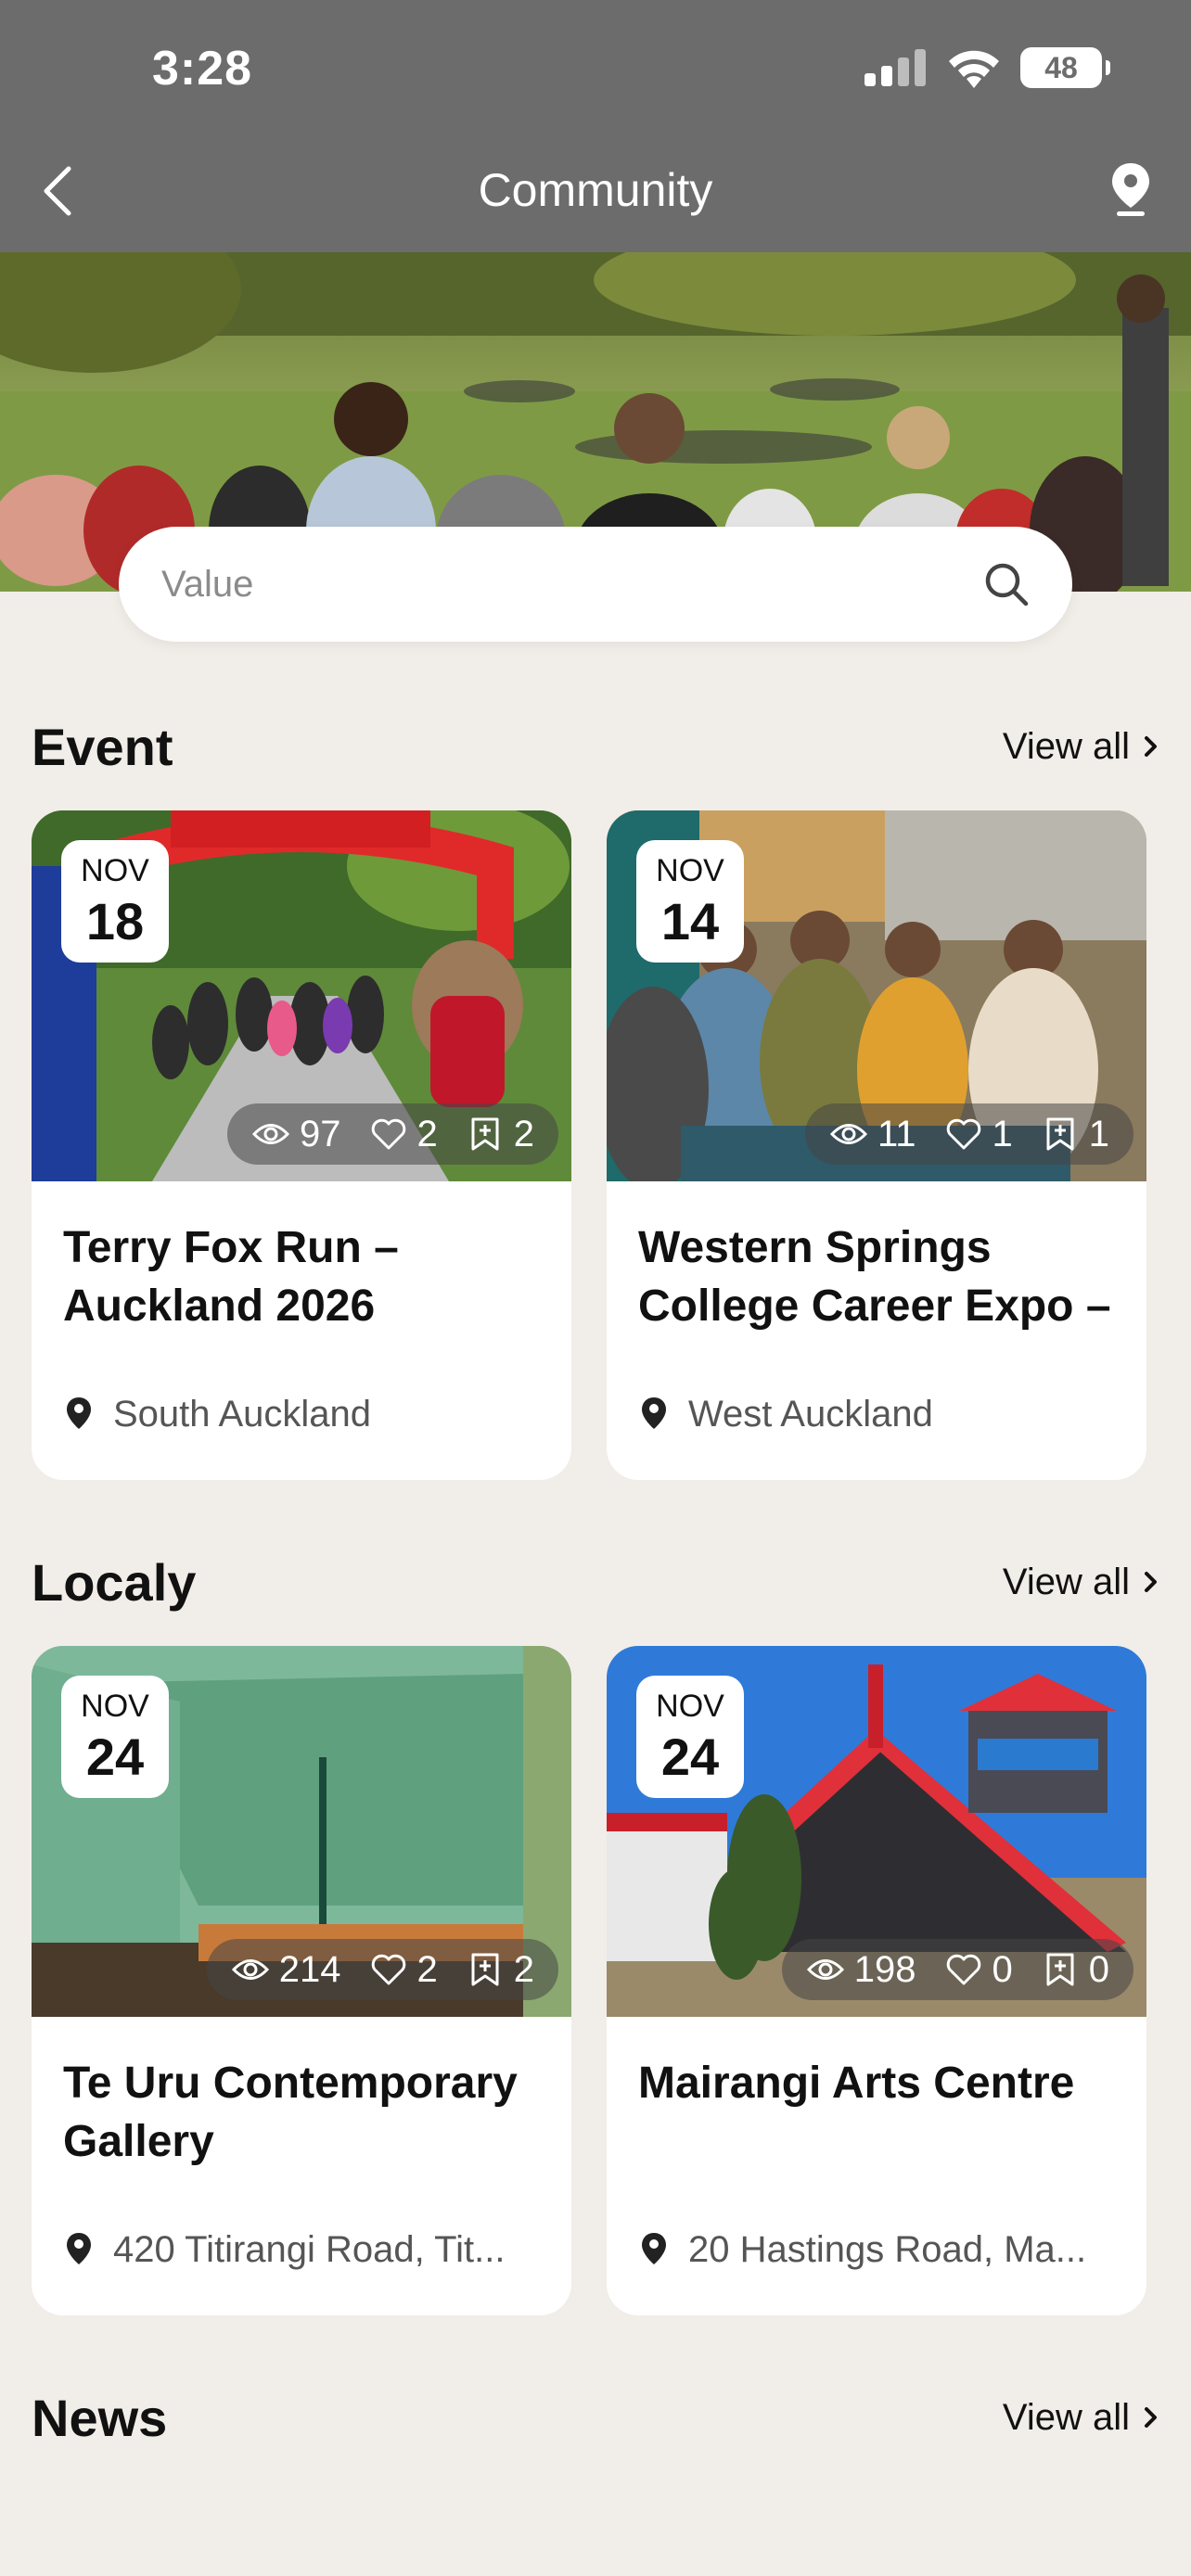 The width and height of the screenshot is (1191, 2576). I want to click on stats-pill: 11 1 1, so click(969, 1134).